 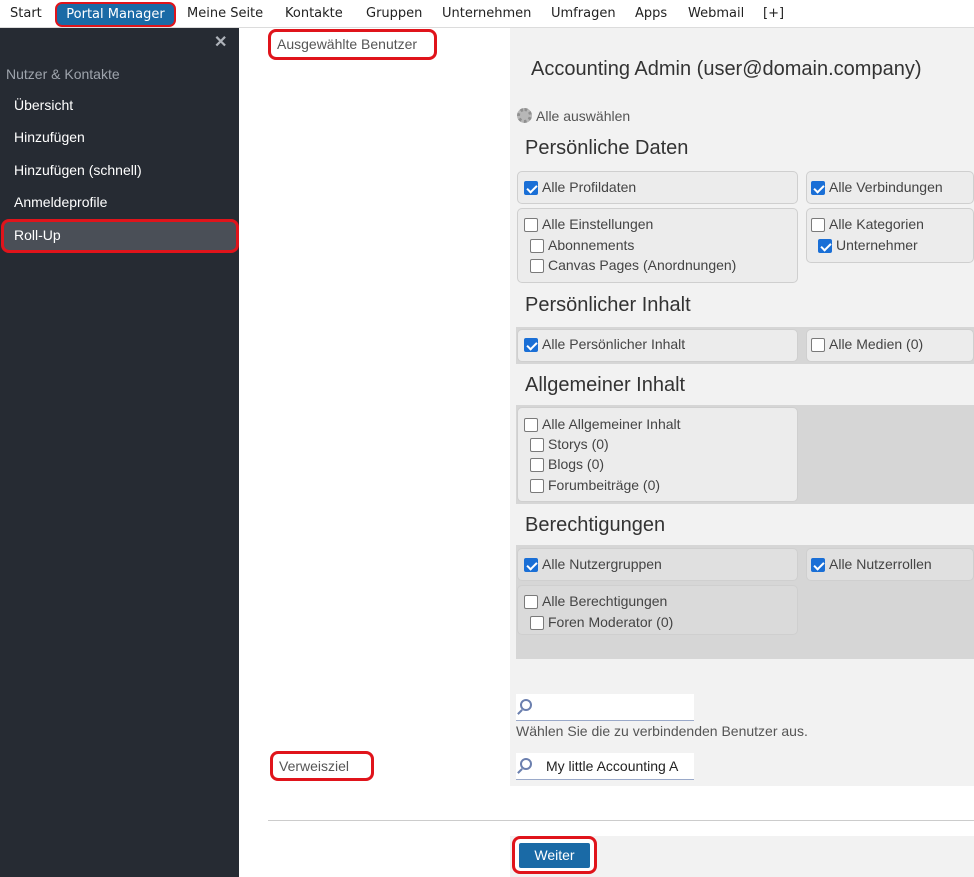 What do you see at coordinates (604, 485) in the screenshot?
I see `checkbox-label: Forumbeiträge (0)` at bounding box center [604, 485].